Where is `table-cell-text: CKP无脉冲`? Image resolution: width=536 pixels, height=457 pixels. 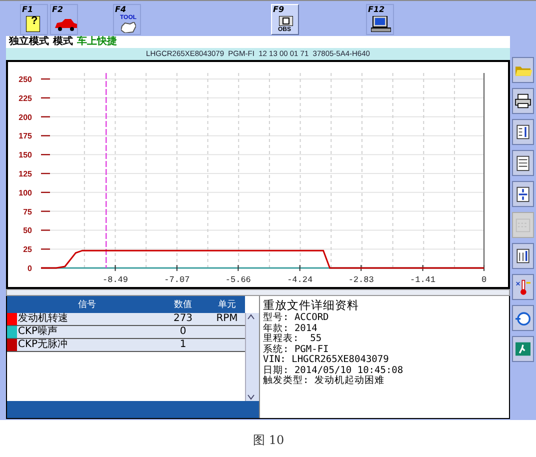
table-cell-text: CKP无脉冲 is located at coordinates (43, 345).